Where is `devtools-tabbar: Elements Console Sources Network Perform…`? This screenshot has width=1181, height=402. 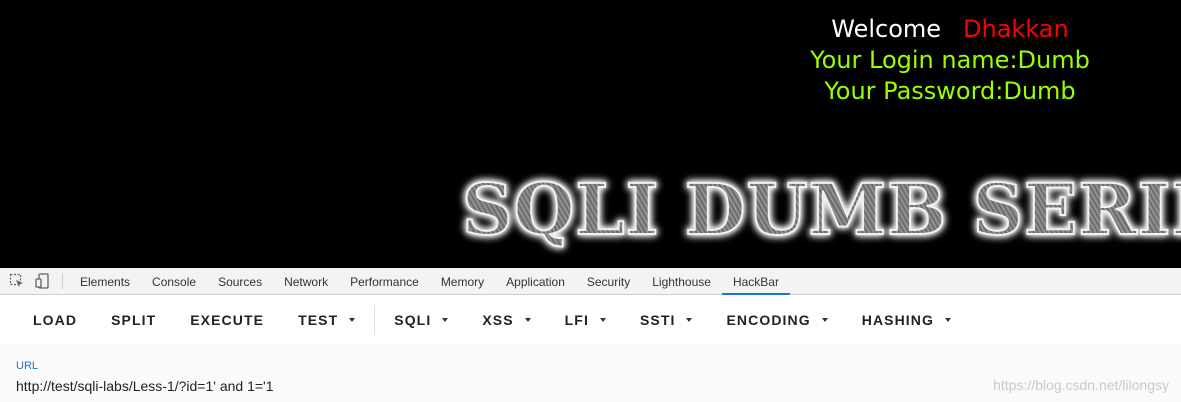 devtools-tabbar: Elements Console Sources Network Perform… is located at coordinates (590, 281).